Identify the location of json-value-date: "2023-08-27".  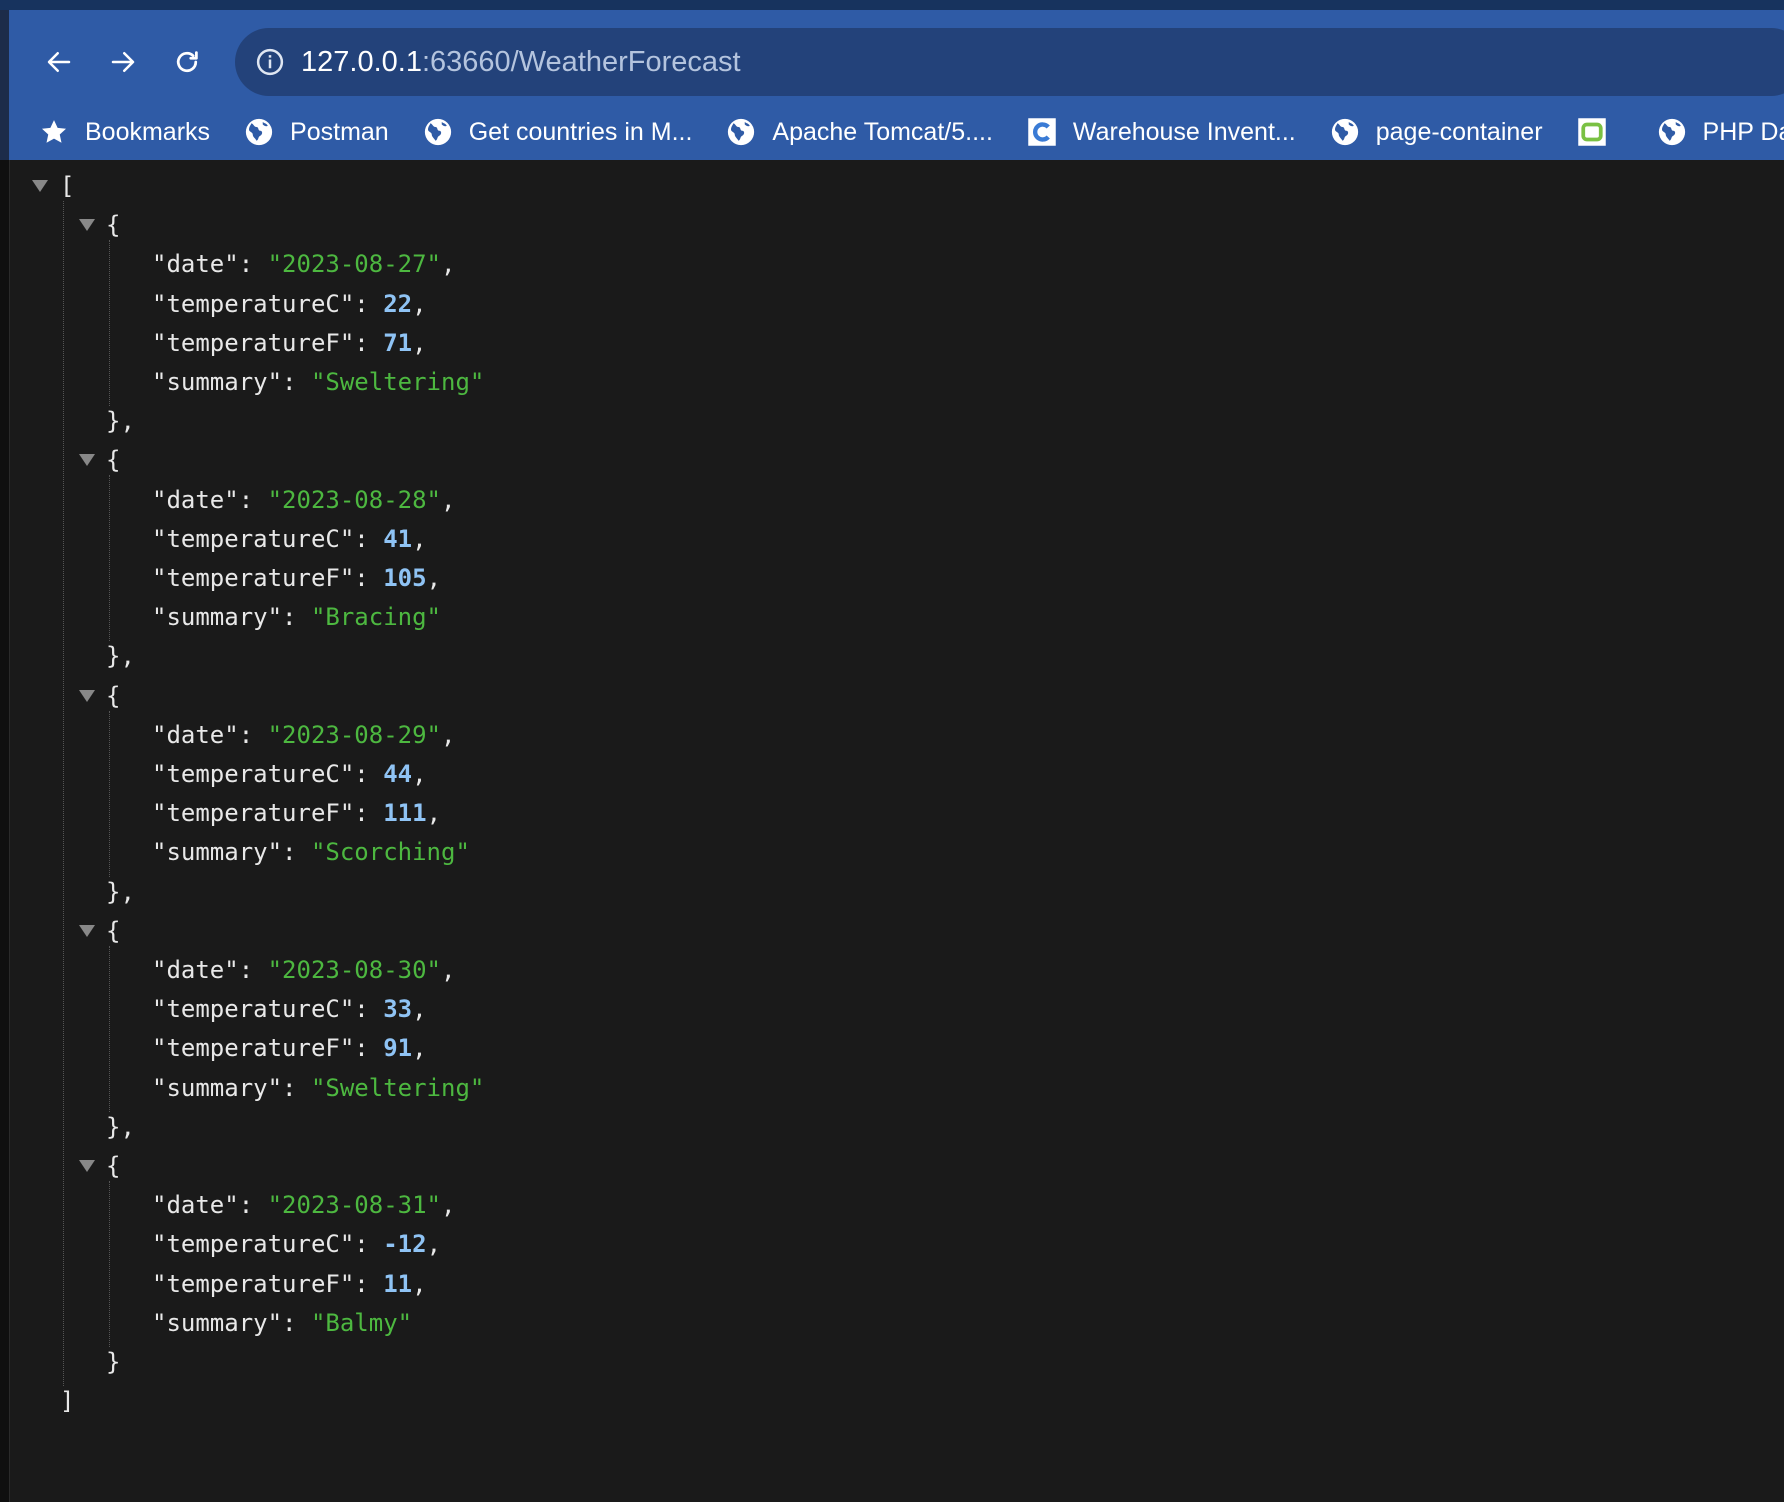
(354, 264).